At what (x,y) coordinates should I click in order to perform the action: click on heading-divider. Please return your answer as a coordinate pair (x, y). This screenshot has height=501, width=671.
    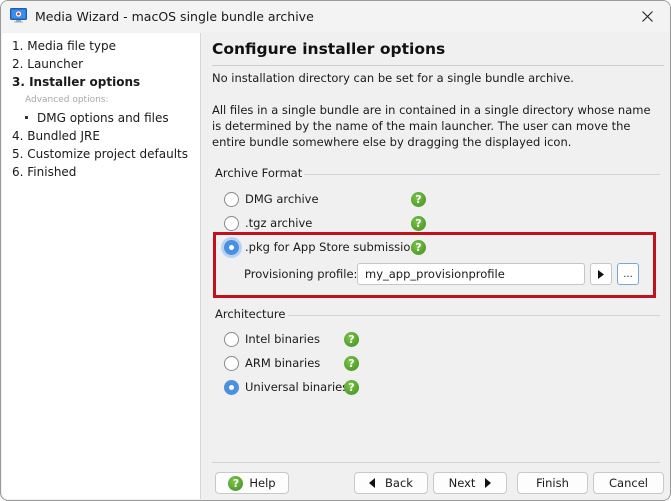
    Looking at the image, I should click on (438, 65).